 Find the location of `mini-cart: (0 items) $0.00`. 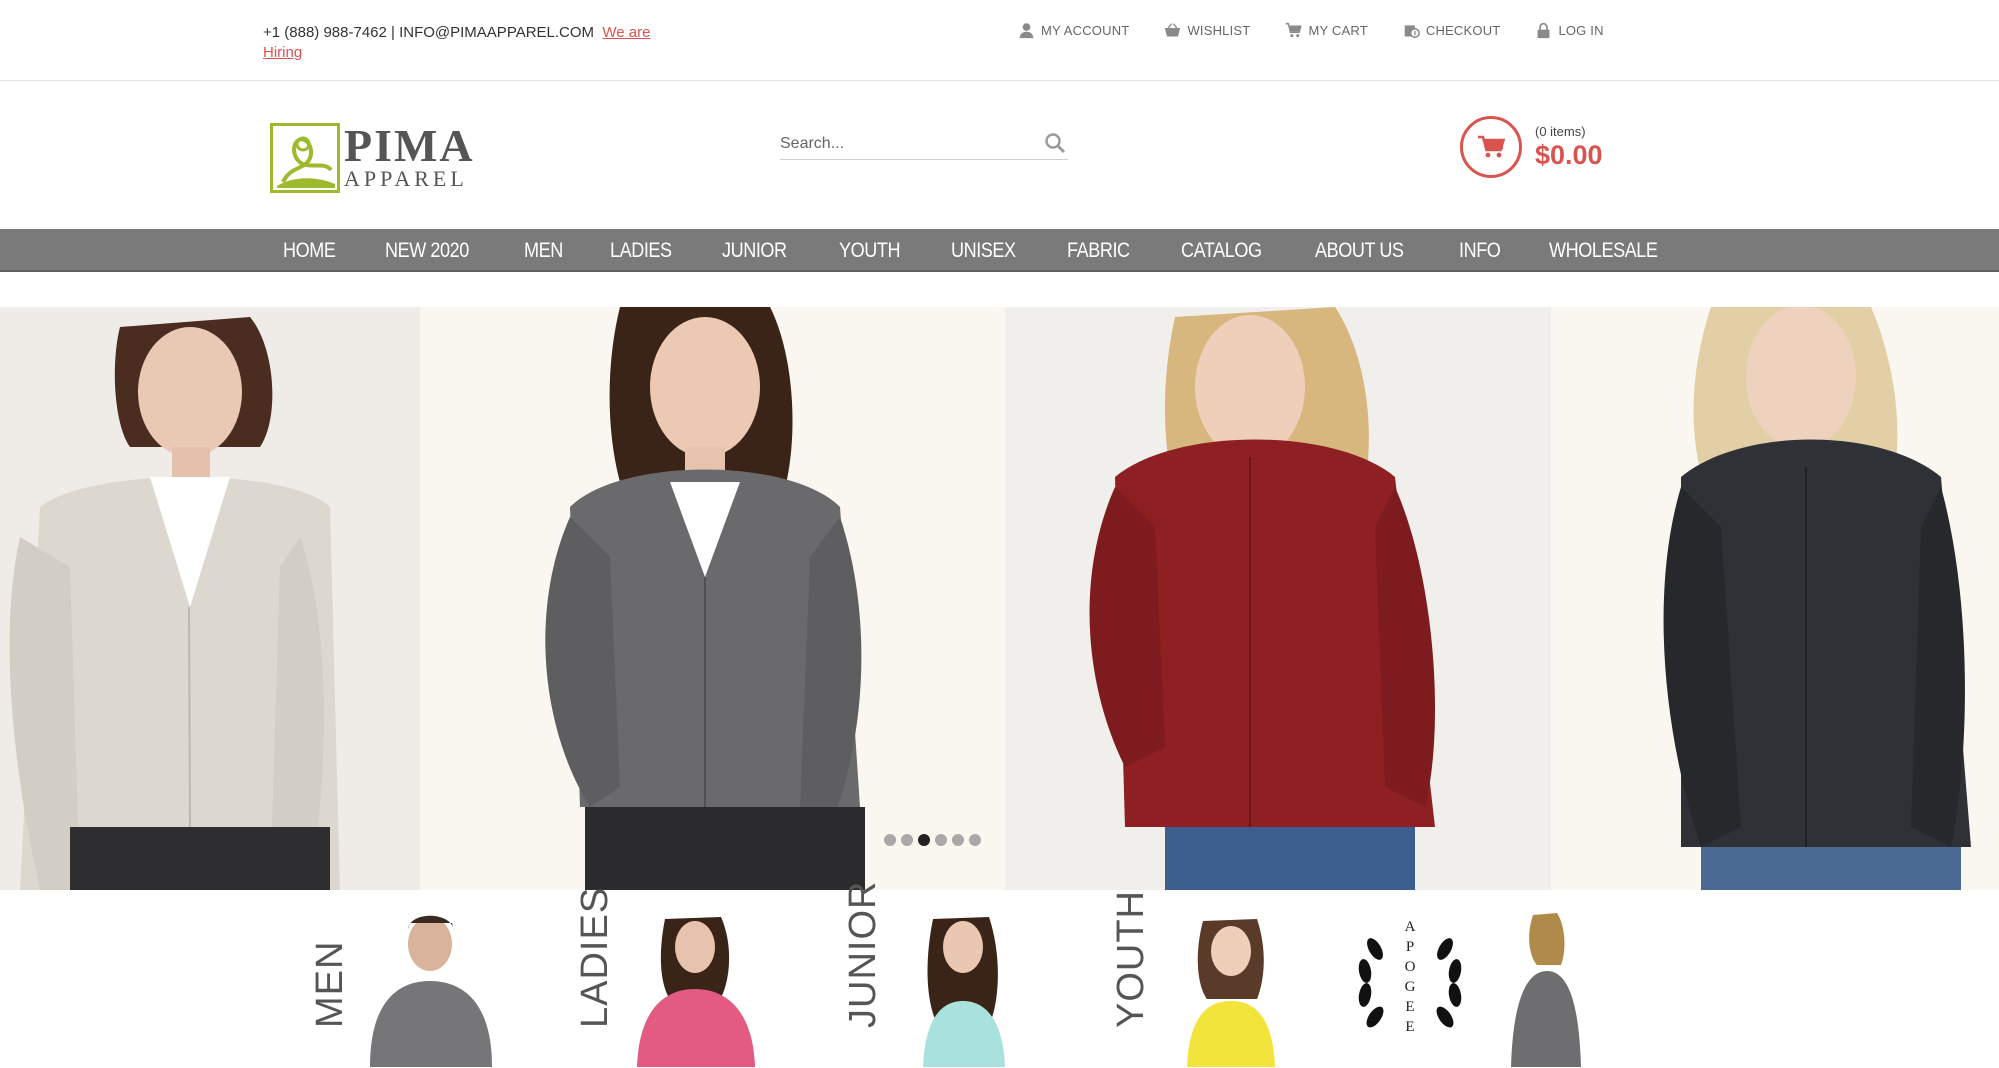

mini-cart: (0 items) $0.00 is located at coordinates (1531, 147).